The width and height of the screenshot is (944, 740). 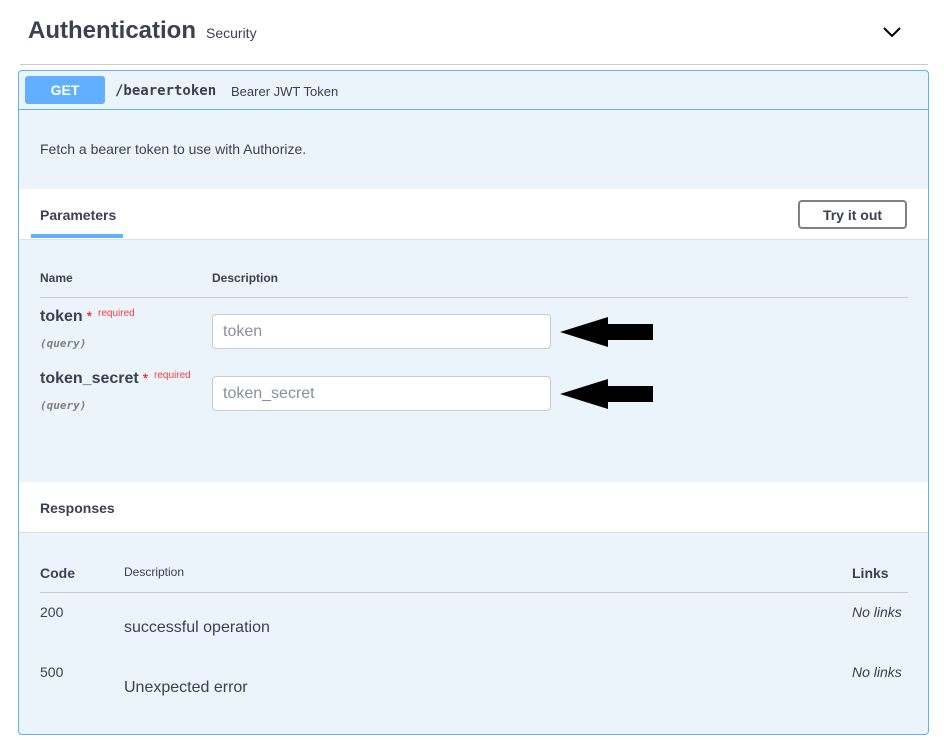 I want to click on tab-parameters: Parameters, so click(x=78, y=215).